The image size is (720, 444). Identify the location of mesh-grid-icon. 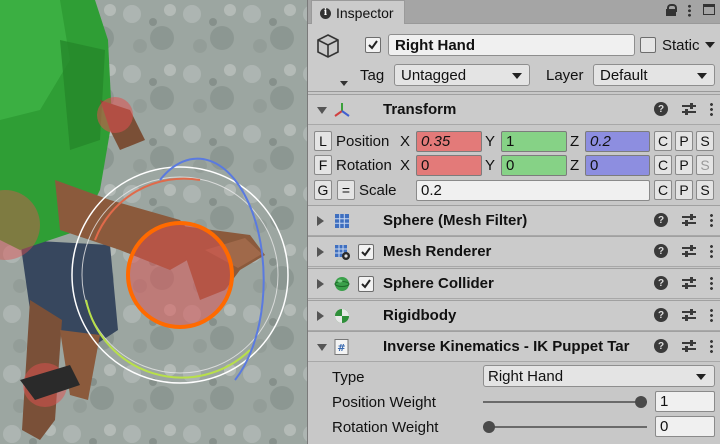
(342, 221).